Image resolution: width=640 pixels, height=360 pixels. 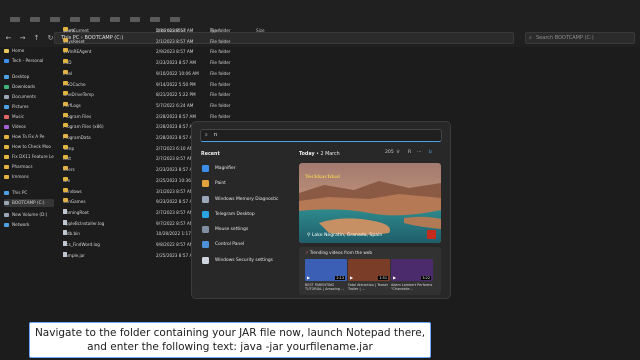 I want to click on bing-icon: b, so click(x=430, y=152).